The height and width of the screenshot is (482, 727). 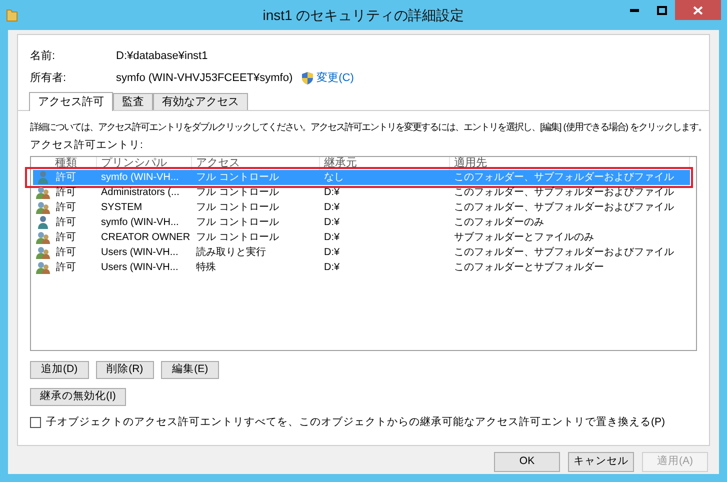 What do you see at coordinates (43, 56) in the screenshot?
I see `name-label: 名前:` at bounding box center [43, 56].